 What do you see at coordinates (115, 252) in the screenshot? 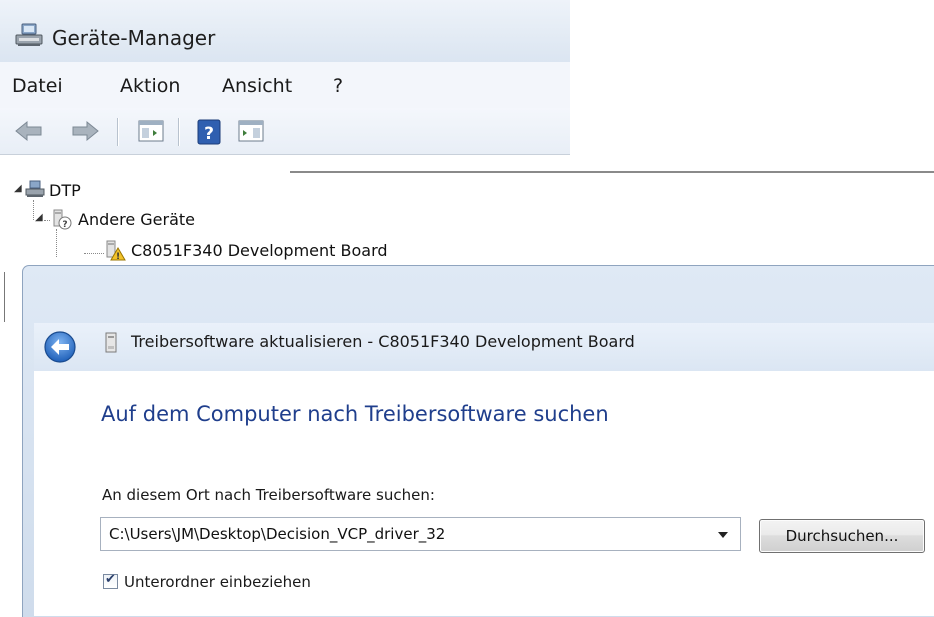
I see `warning-device-icon: !` at bounding box center [115, 252].